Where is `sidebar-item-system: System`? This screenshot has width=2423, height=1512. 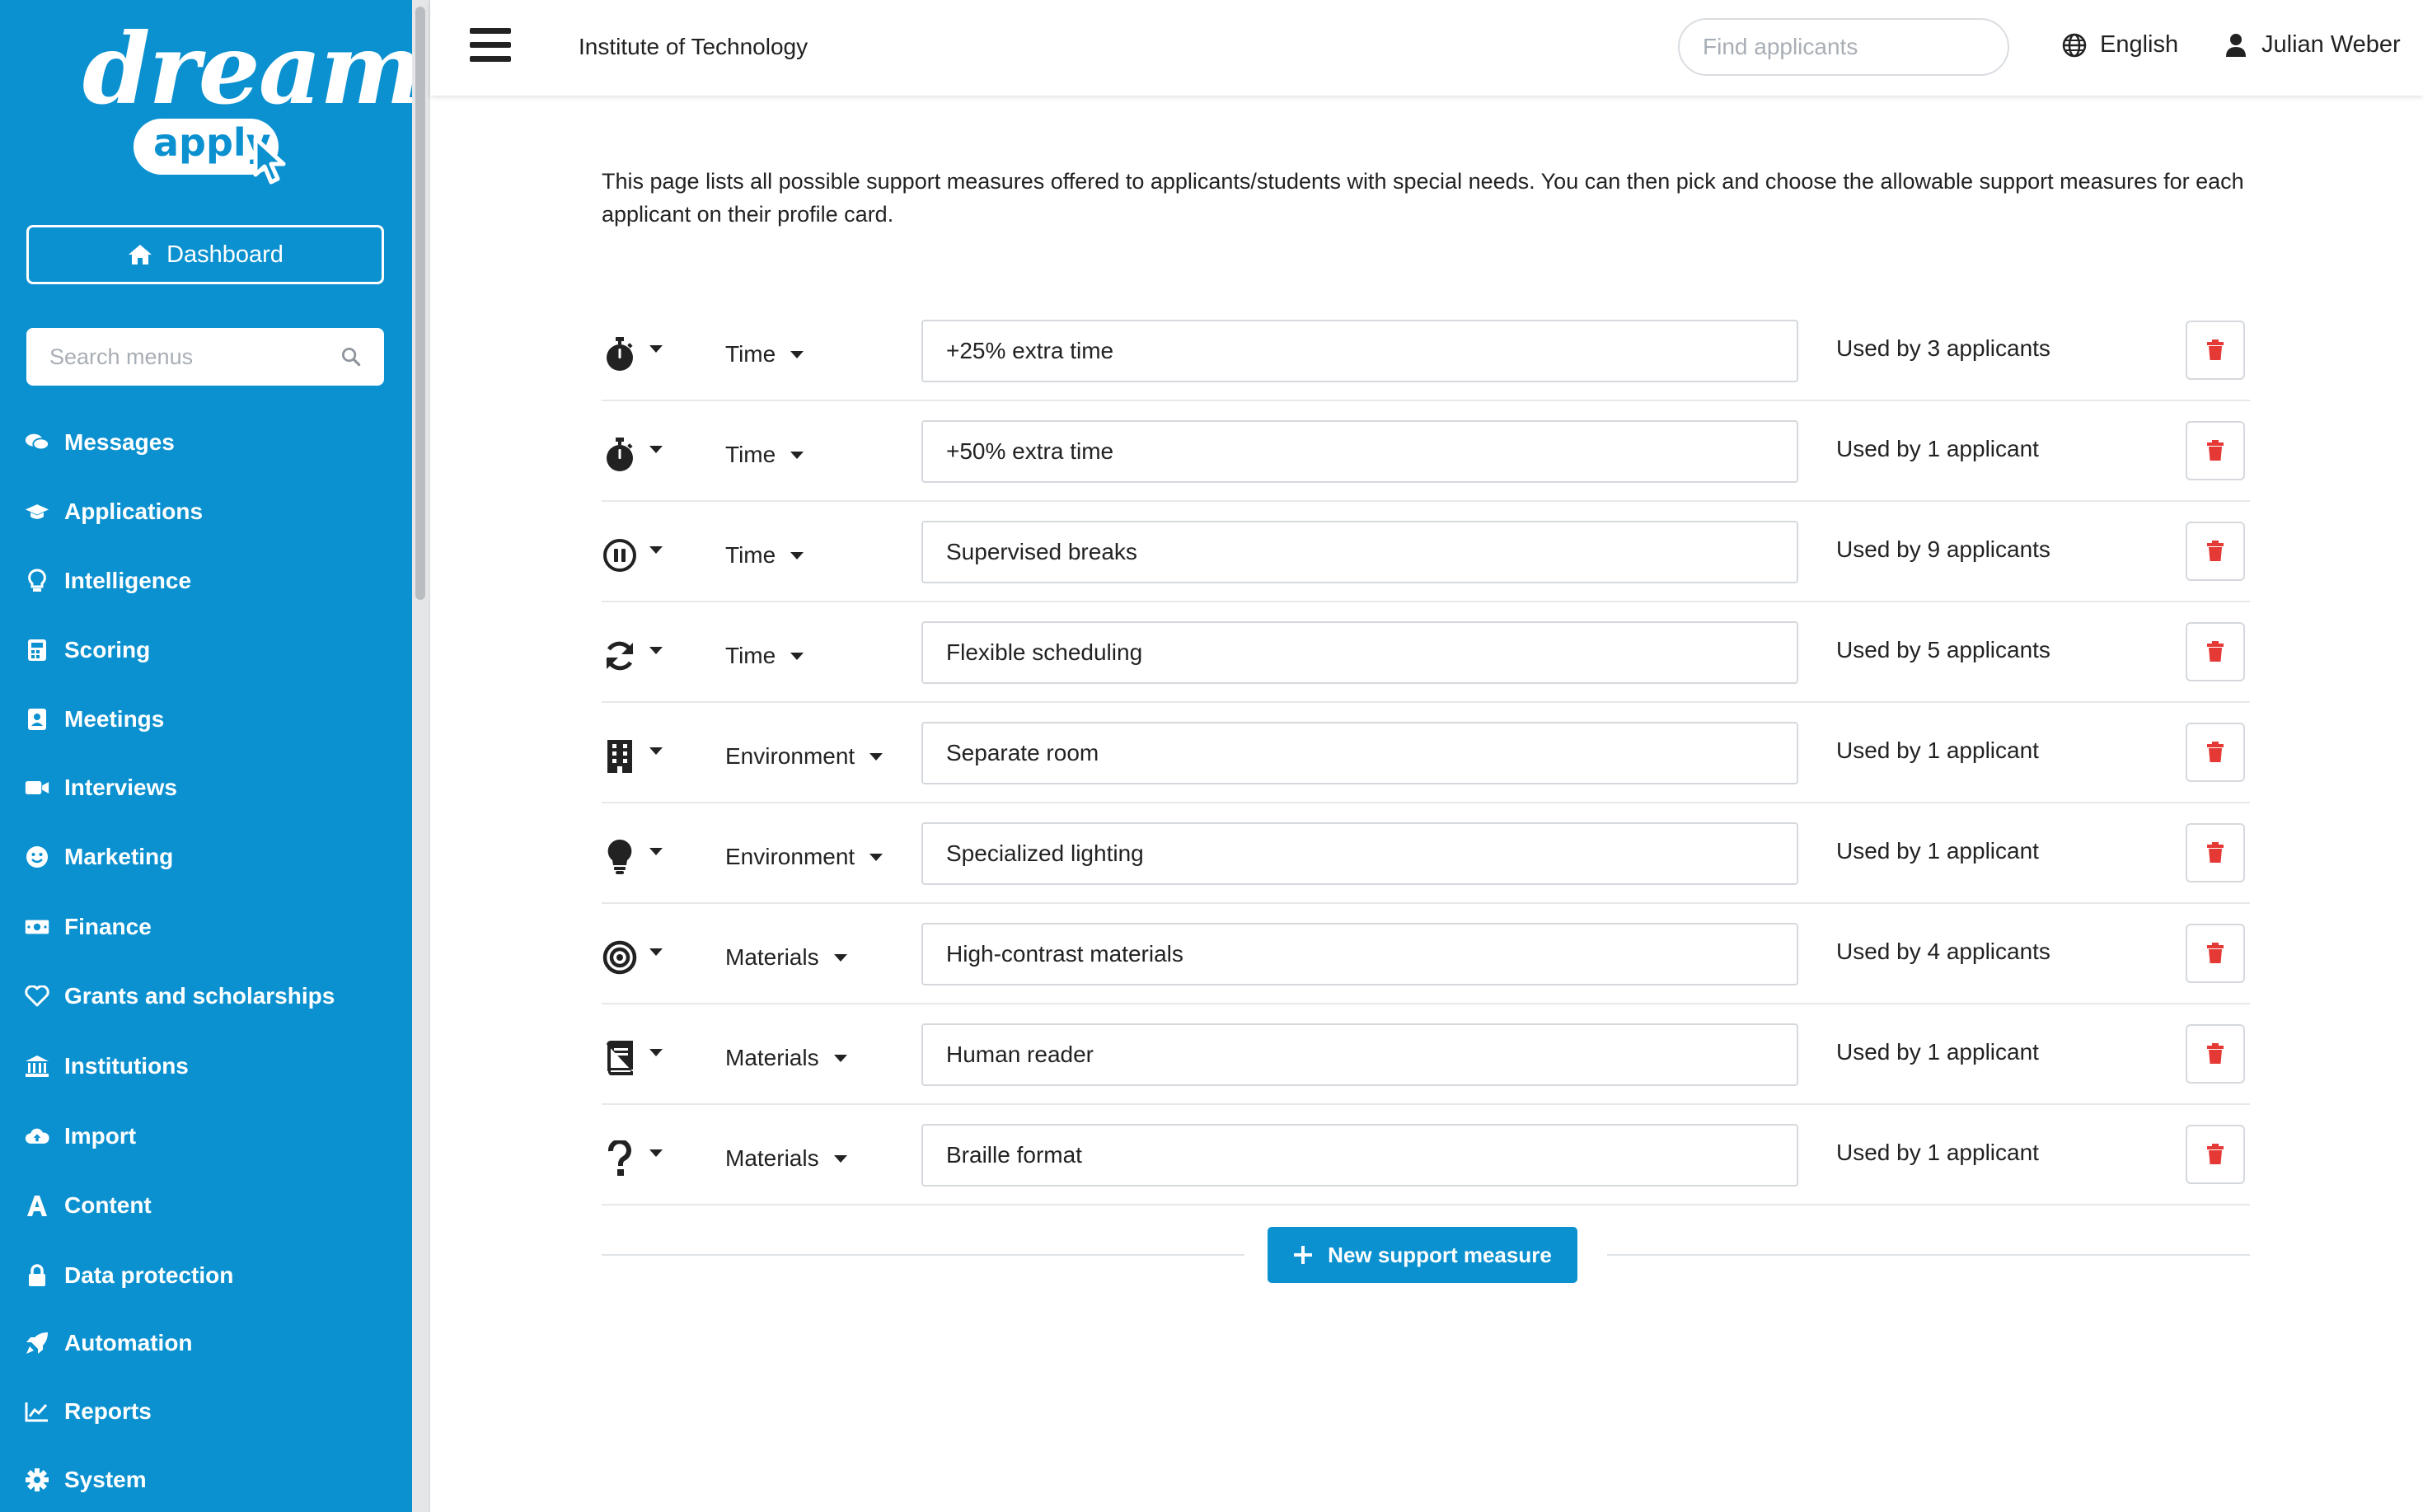
sidebar-item-system: System is located at coordinates (86, 1479).